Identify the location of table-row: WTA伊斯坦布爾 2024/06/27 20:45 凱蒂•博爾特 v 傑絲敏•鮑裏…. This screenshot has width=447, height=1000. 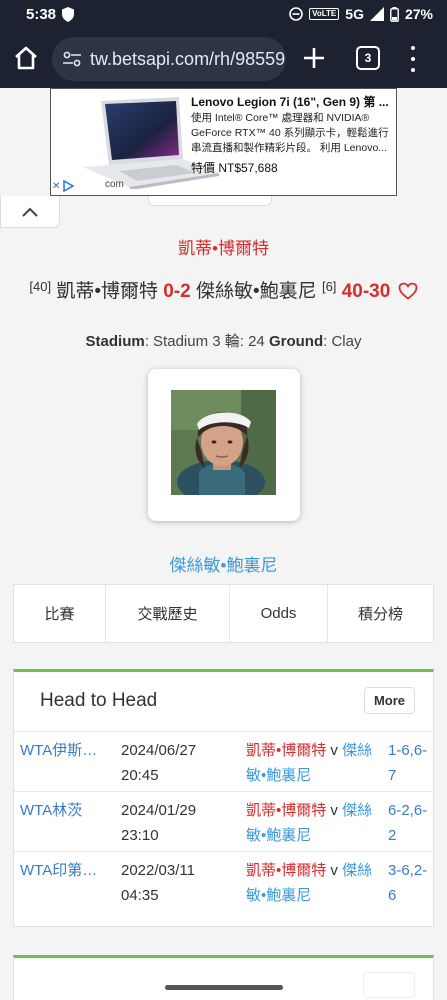
(223, 762).